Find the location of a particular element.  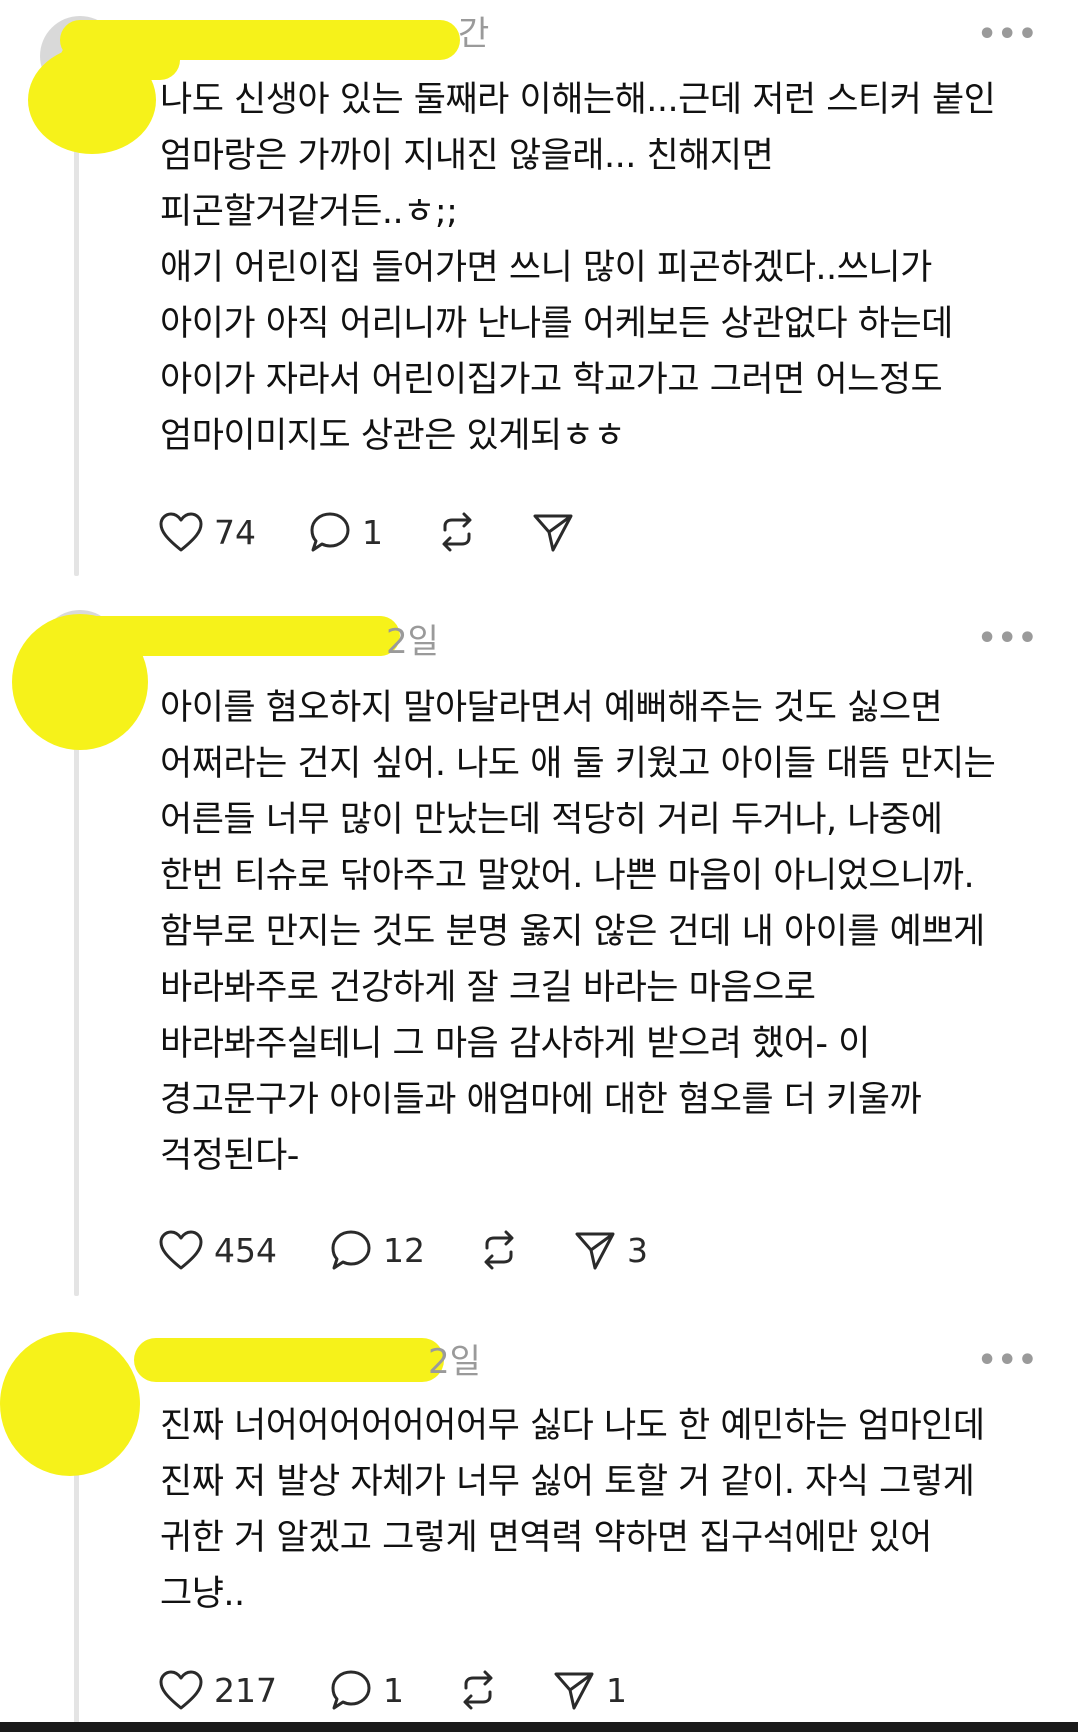

share-button: 3 is located at coordinates (610, 1250).